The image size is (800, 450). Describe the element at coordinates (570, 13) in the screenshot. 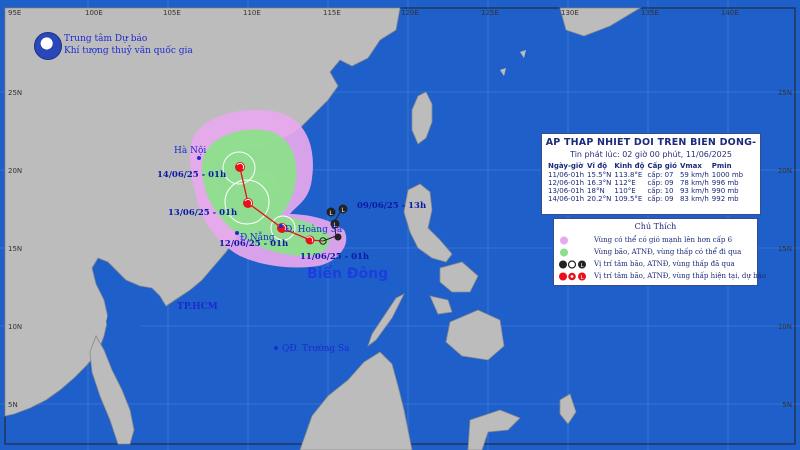

I see `lon-tick: 130E` at that location.